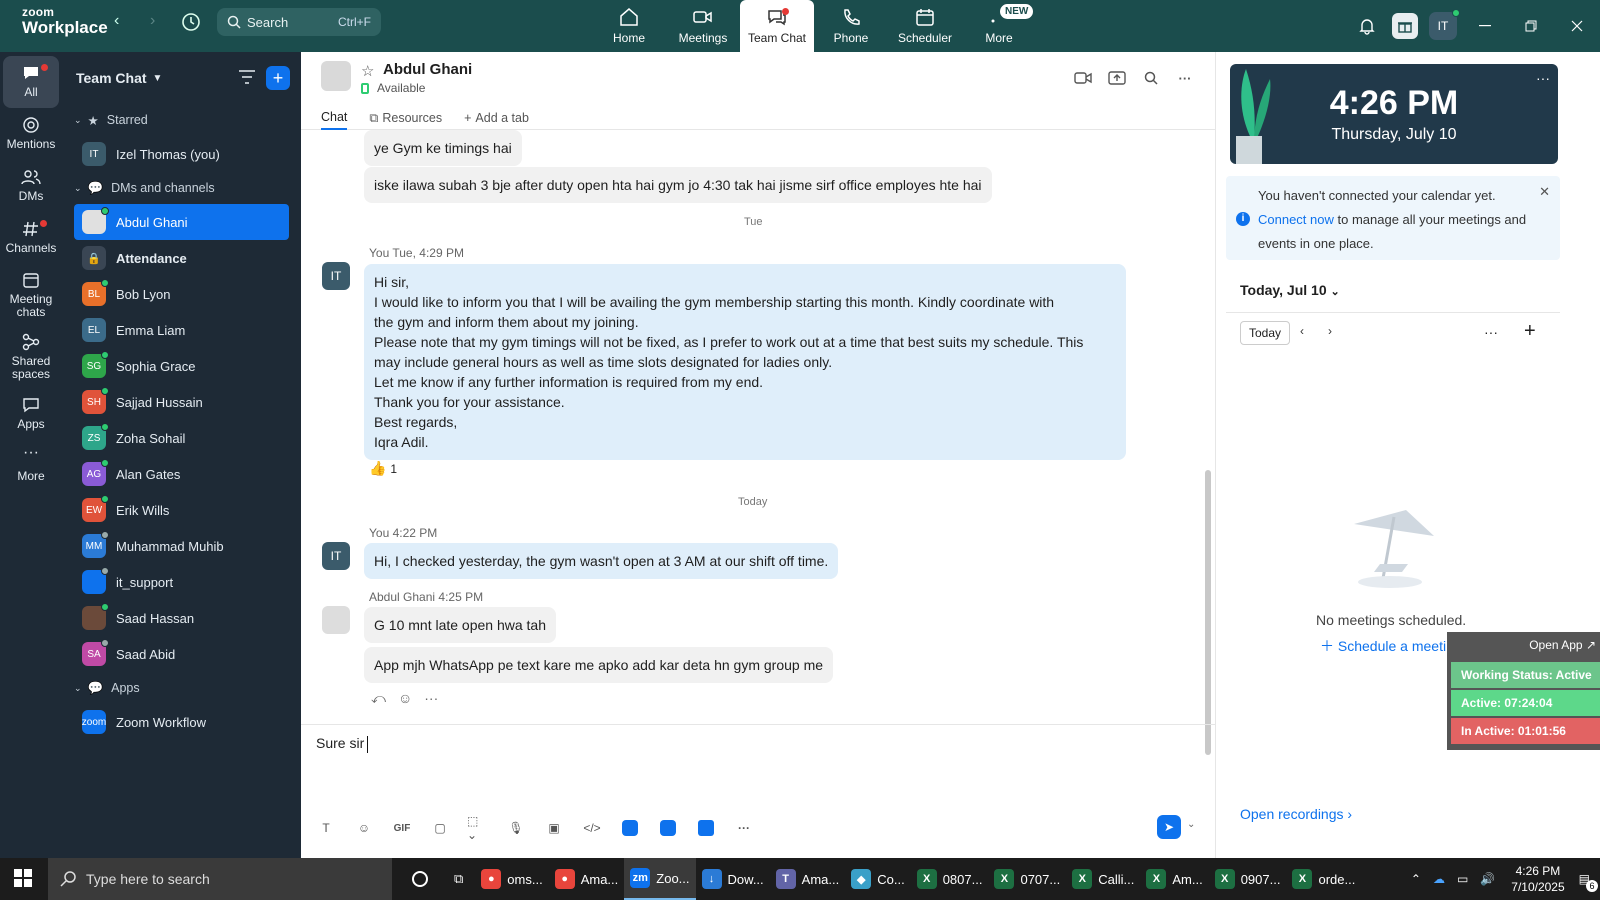 This screenshot has height=900, width=1600. What do you see at coordinates (383, 468) in the screenshot?
I see `reaction-thumbs-up: 👍 1` at bounding box center [383, 468].